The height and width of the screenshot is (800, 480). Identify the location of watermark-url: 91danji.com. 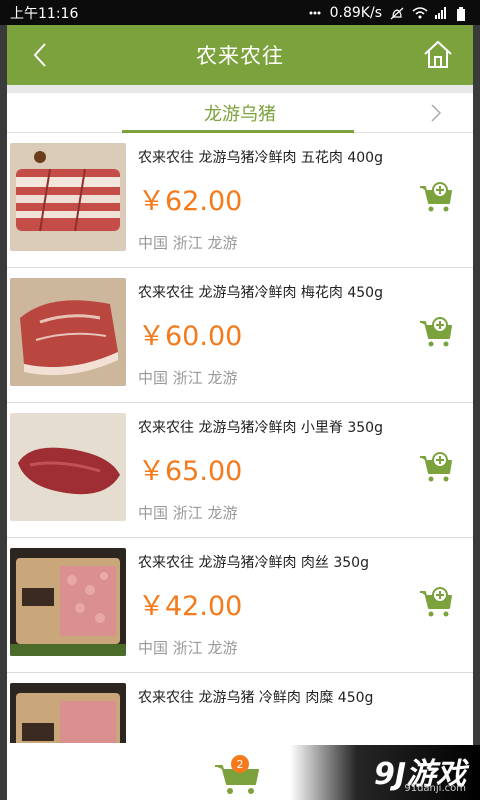
(435, 788).